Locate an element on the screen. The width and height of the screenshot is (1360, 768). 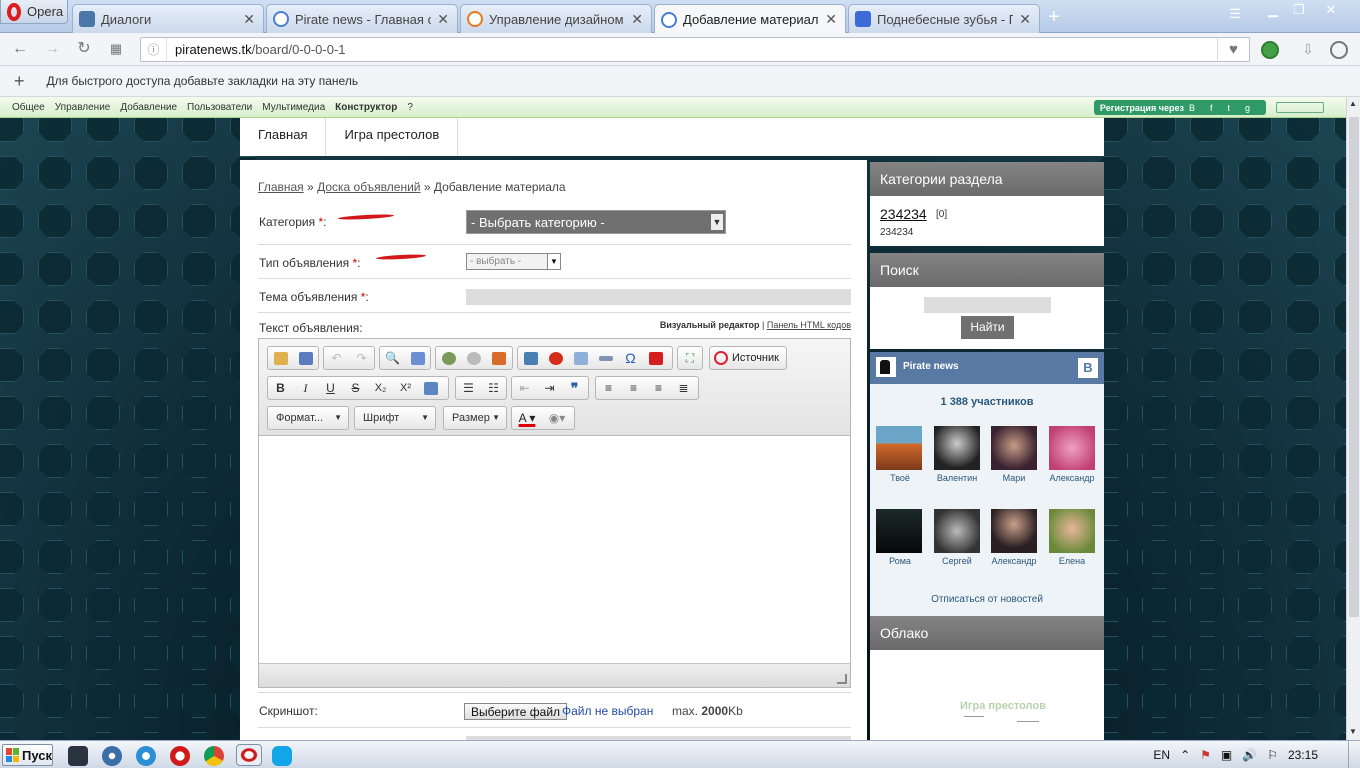
minimize-icon: ▁ is located at coordinates (1273, 11).